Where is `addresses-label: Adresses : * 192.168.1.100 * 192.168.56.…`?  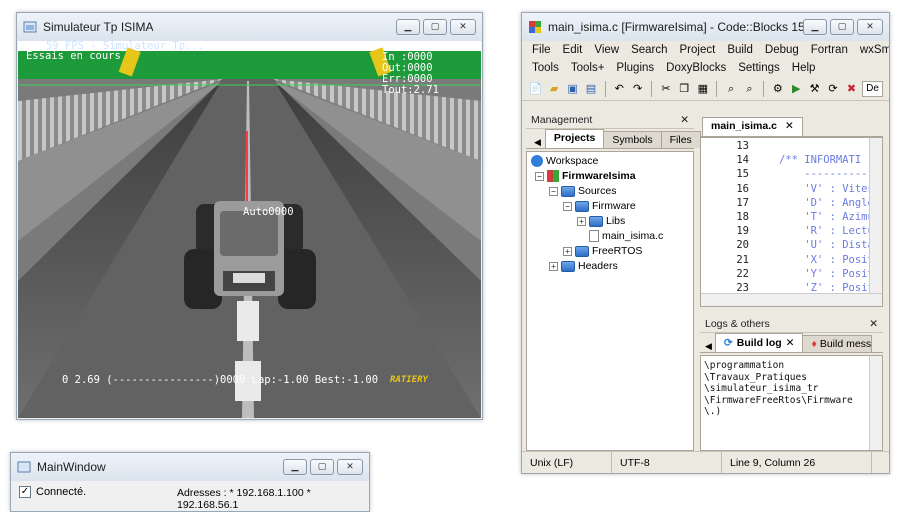 addresses-label: Adresses : * 192.168.1.100 * 192.168.56.… is located at coordinates (244, 499).